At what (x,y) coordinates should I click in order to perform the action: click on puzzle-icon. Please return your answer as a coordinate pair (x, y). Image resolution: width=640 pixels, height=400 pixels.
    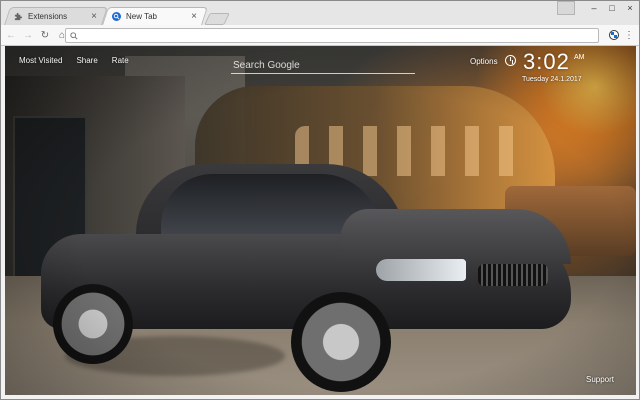
    Looking at the image, I should click on (18, 16).